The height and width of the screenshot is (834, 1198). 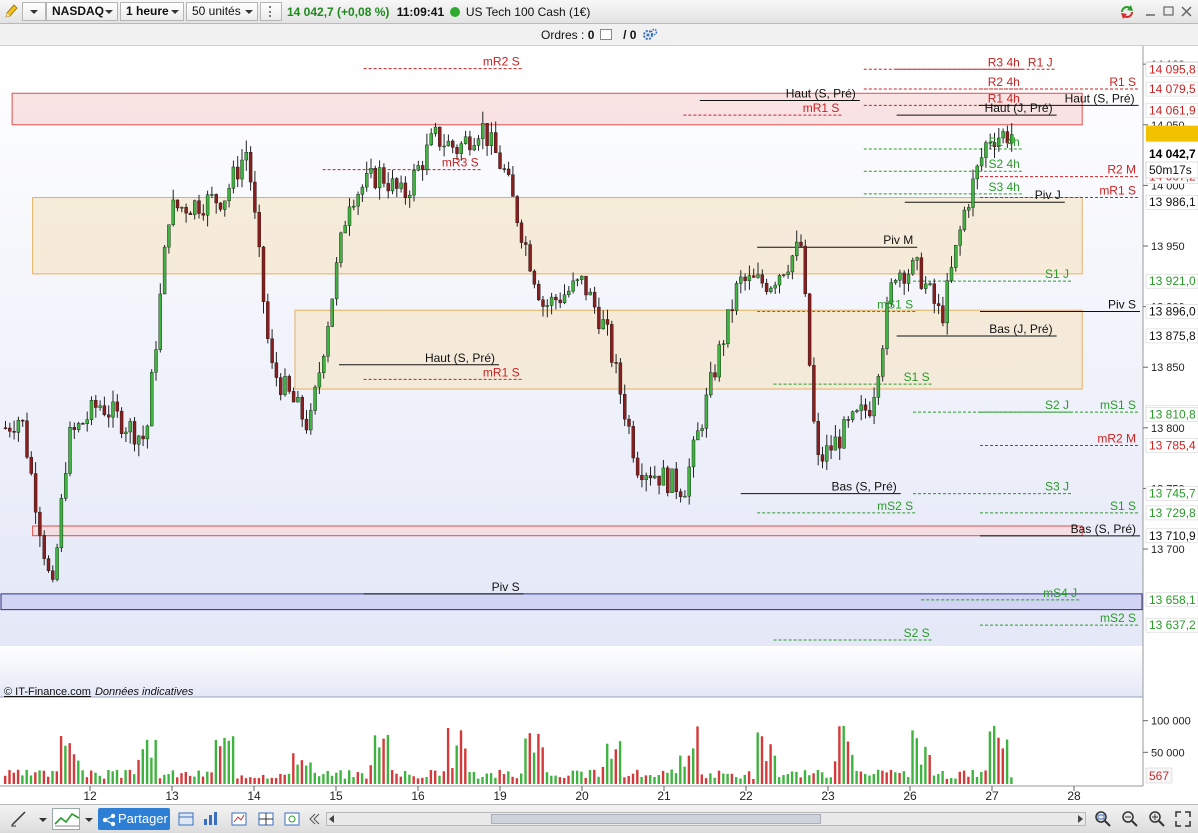 What do you see at coordinates (1130, 819) in the screenshot?
I see `zoom-out-icon` at bounding box center [1130, 819].